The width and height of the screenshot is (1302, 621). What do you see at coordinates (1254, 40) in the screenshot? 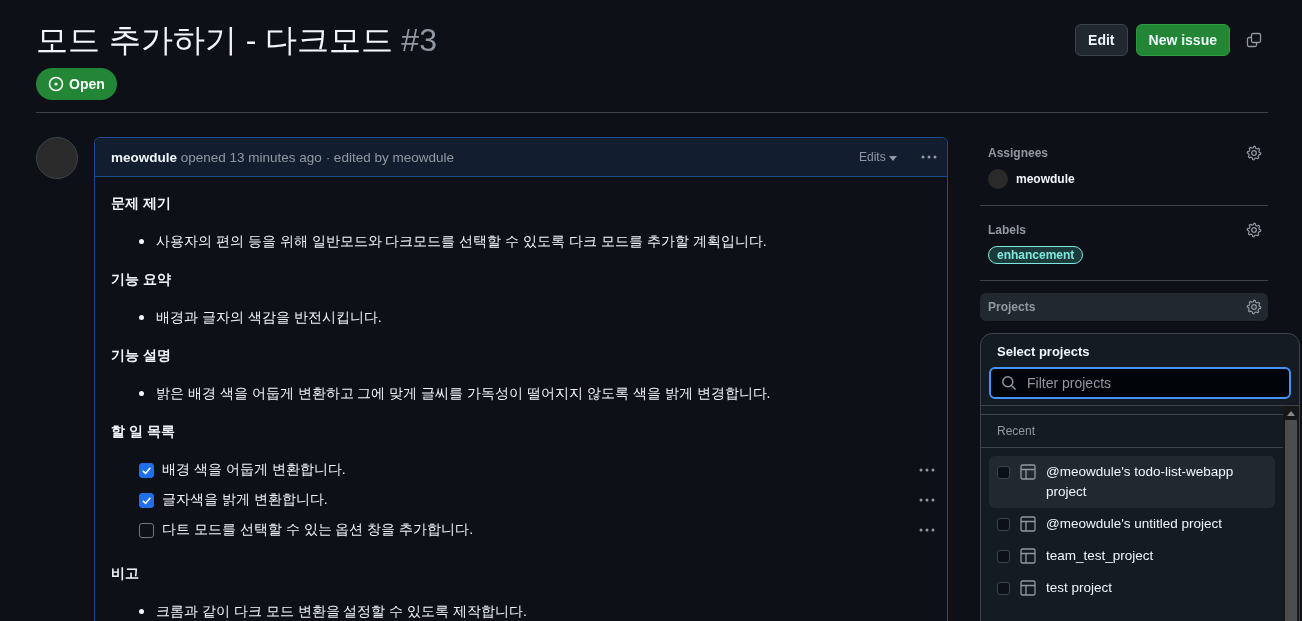
I see `copy-icon` at bounding box center [1254, 40].